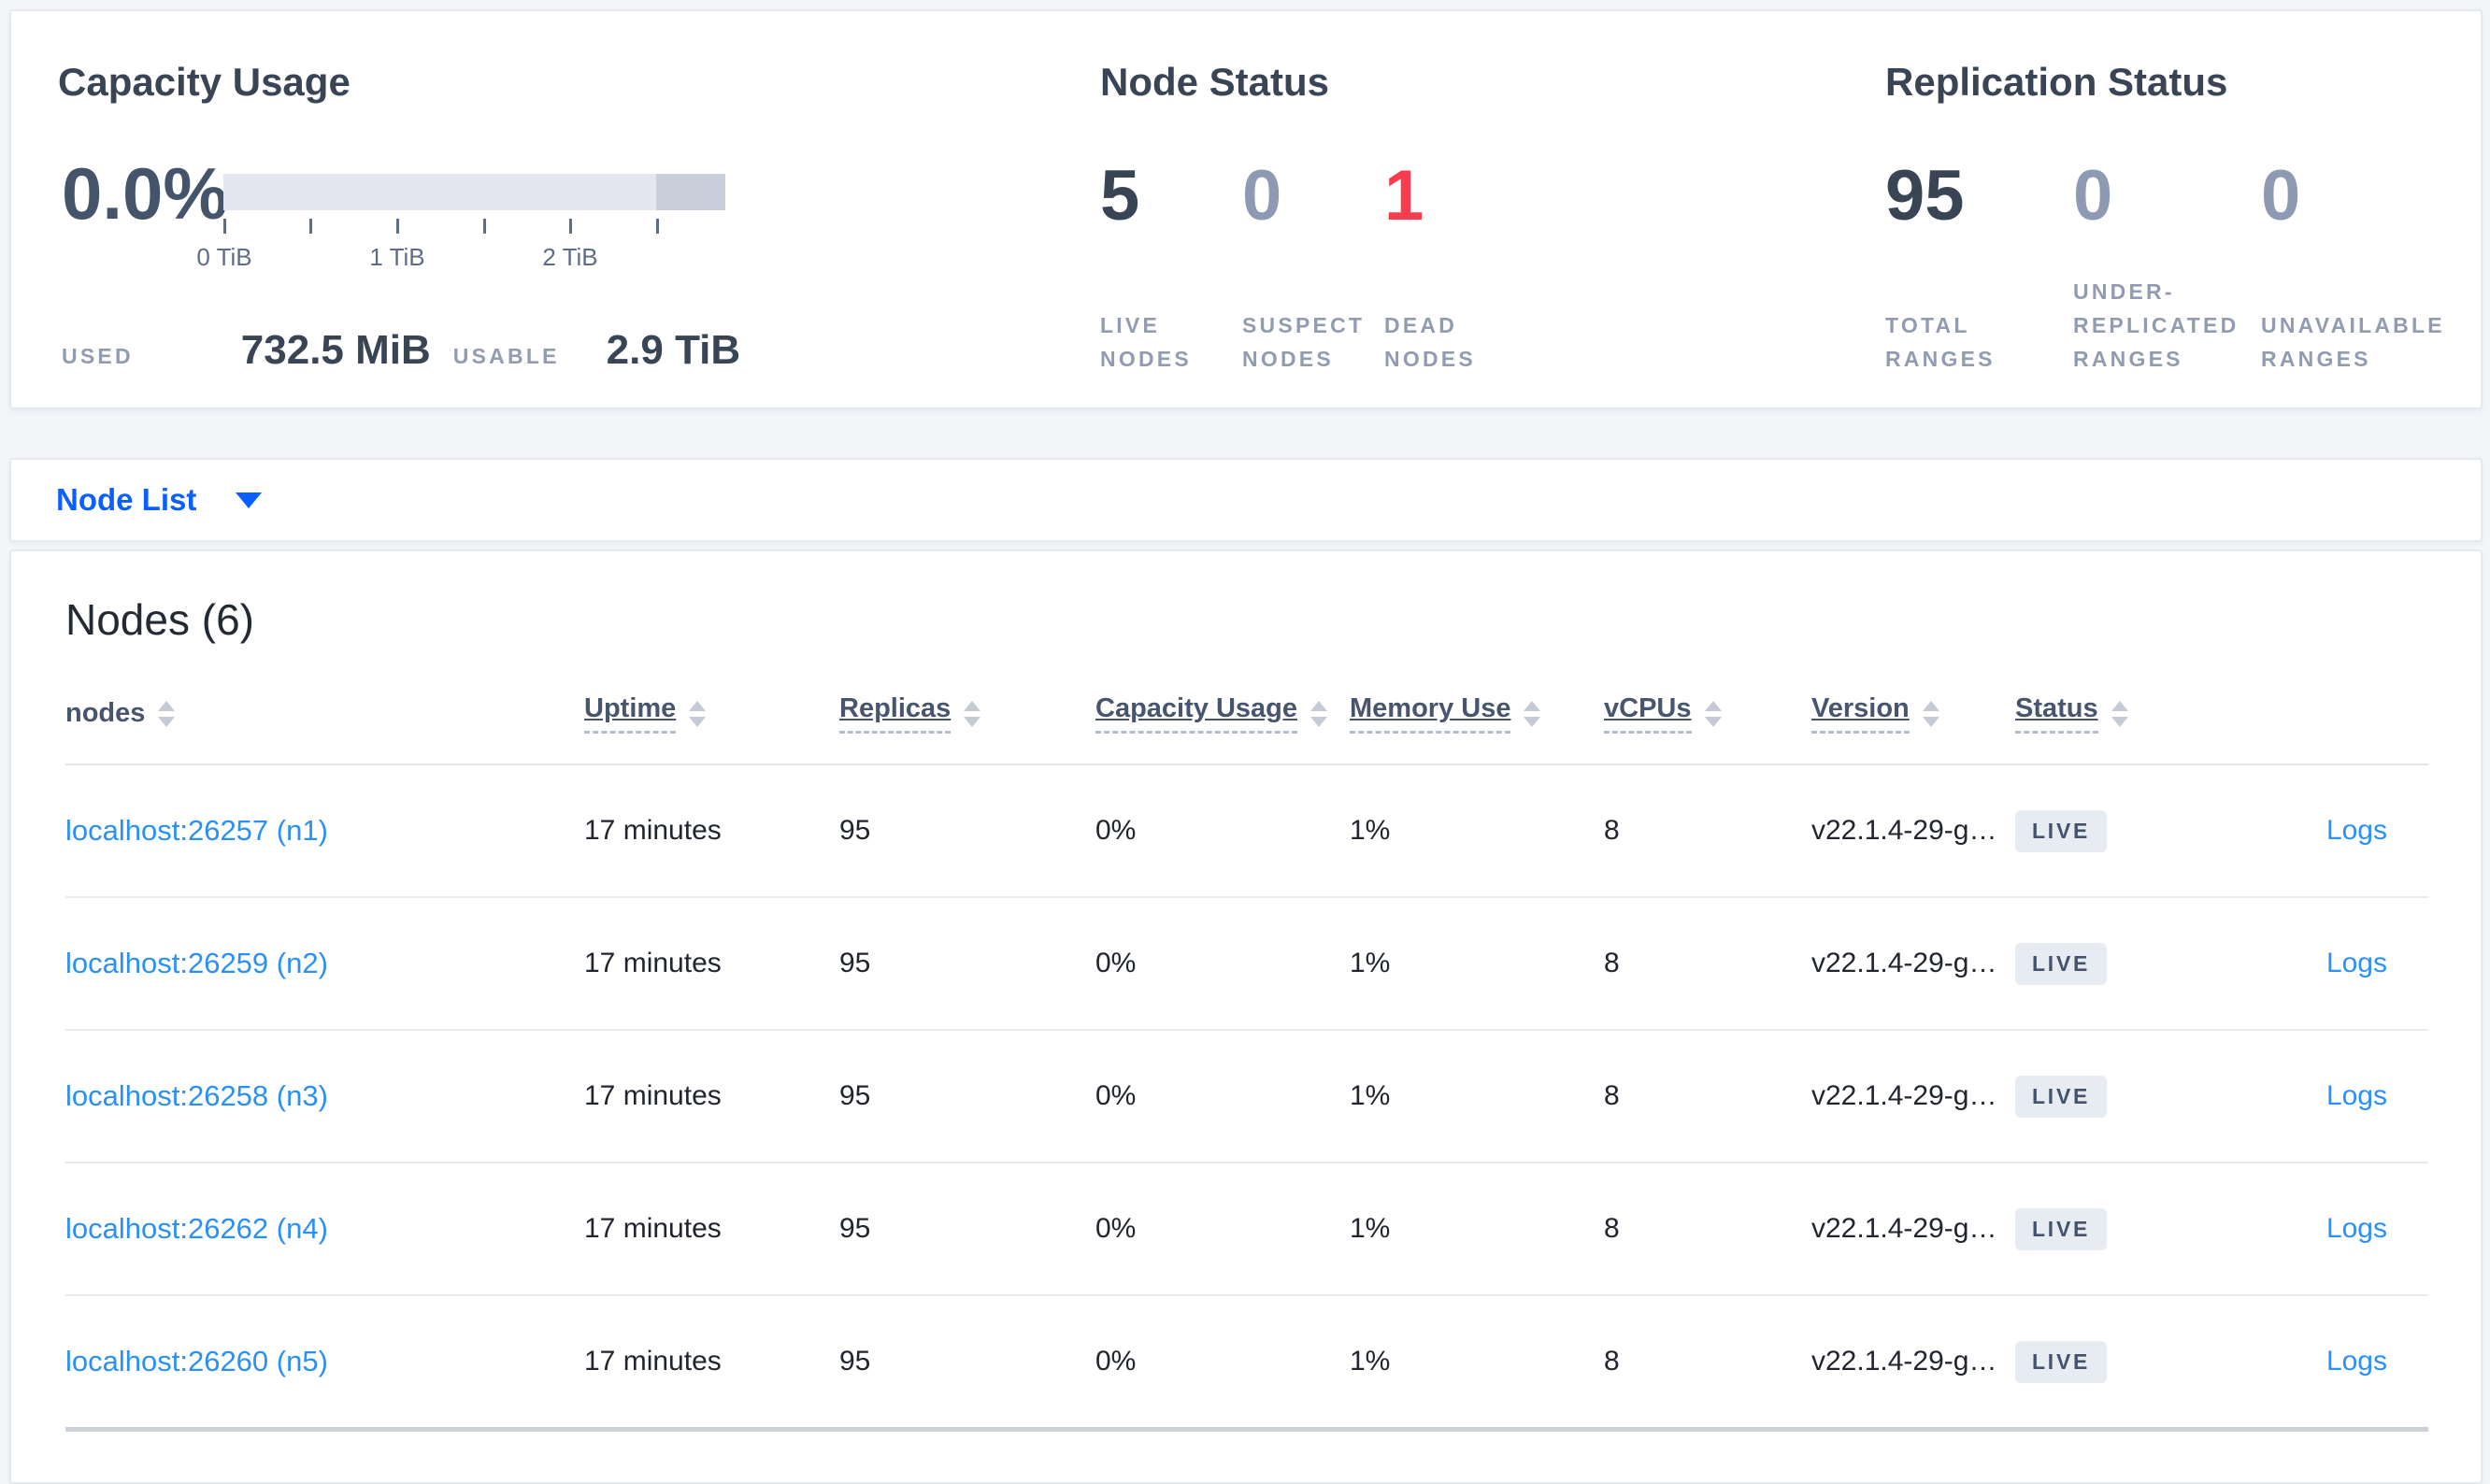 The image size is (2490, 1484). I want to click on total-ranges-label: TOTAL RANGES, so click(1940, 342).